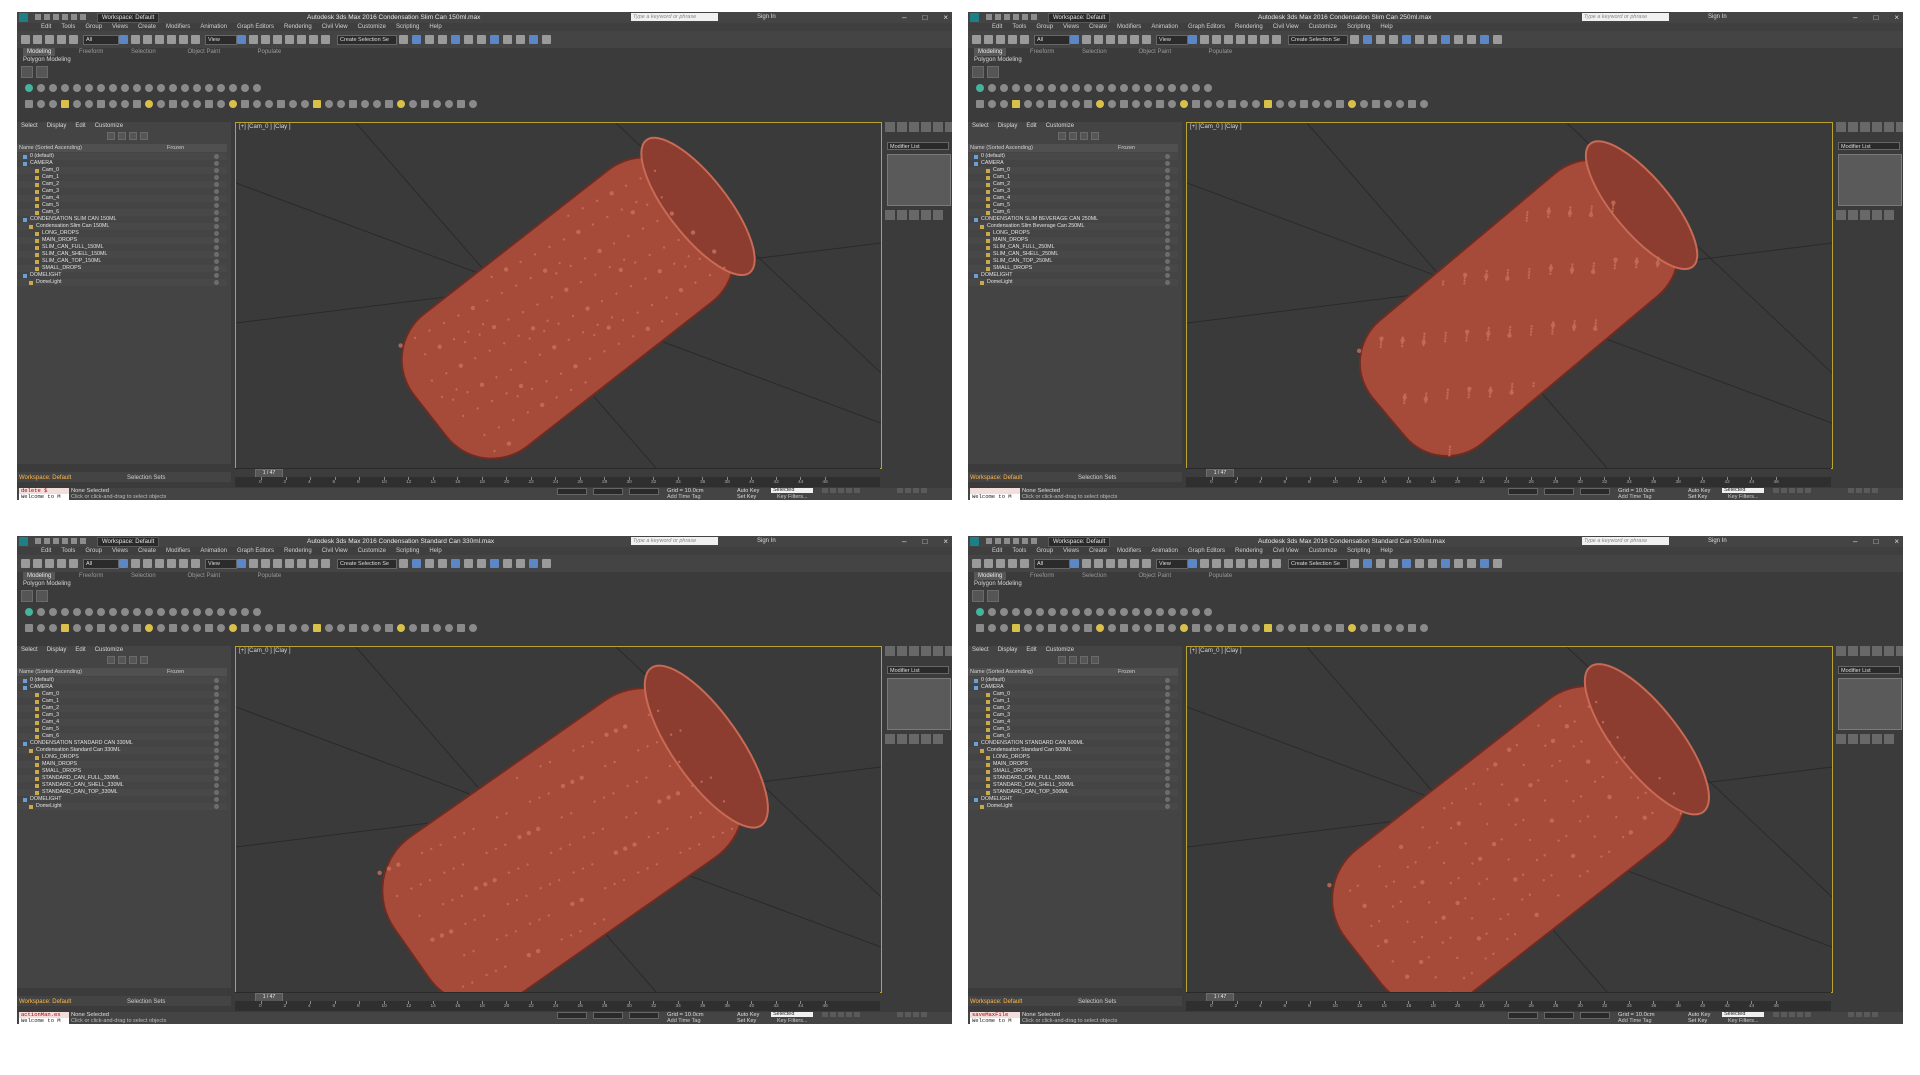  I want to click on curve-editor-icon, so click(1406, 39).